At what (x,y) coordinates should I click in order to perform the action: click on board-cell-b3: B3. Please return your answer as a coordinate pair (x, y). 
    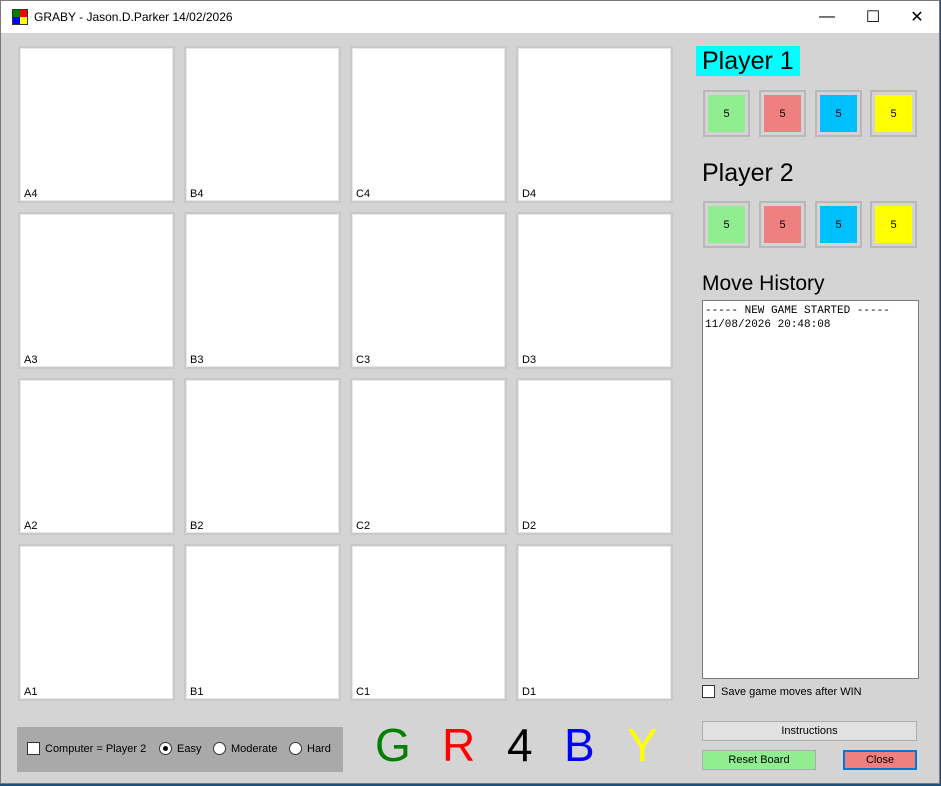
    Looking at the image, I should click on (262, 290).